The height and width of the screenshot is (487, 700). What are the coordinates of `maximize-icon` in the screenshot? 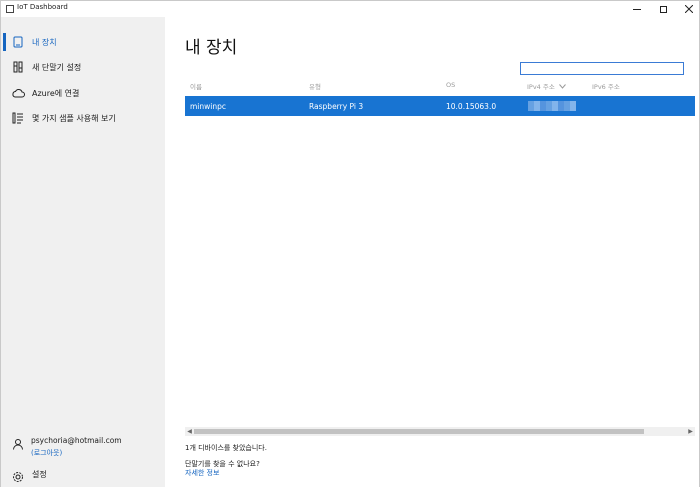 It's located at (663, 9).